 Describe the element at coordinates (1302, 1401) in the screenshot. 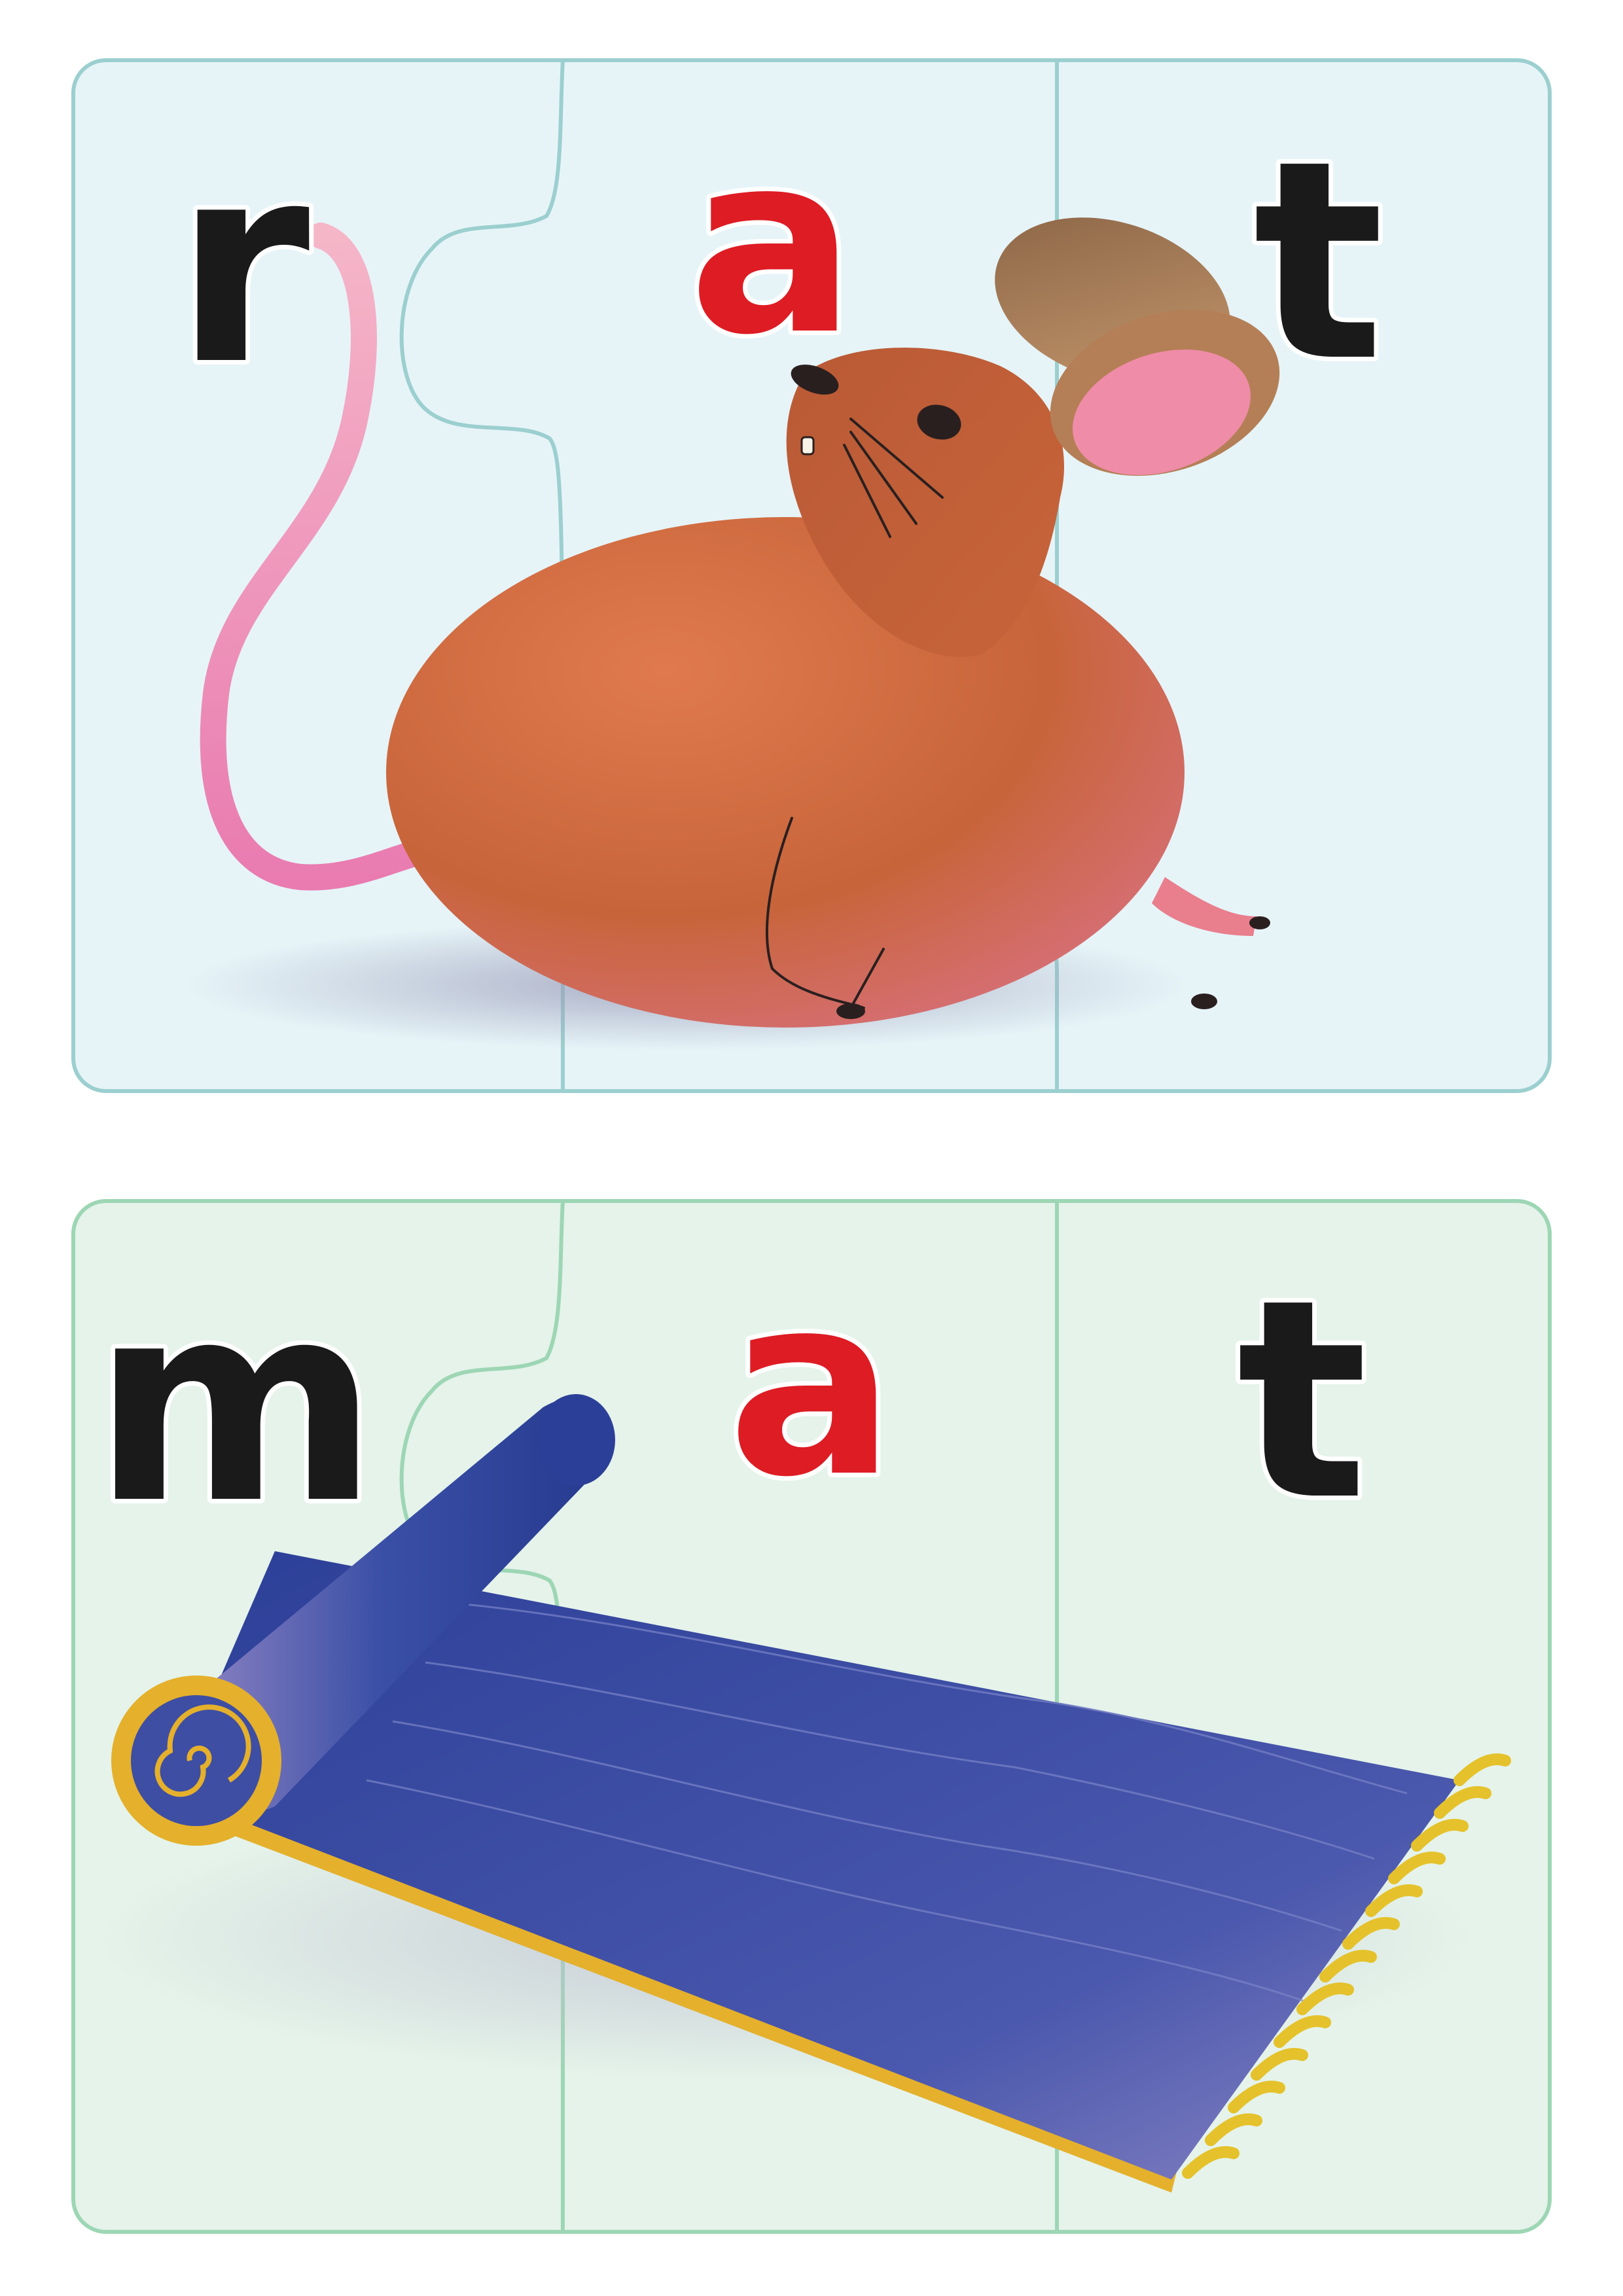

I see `mat-letter-3: t` at that location.